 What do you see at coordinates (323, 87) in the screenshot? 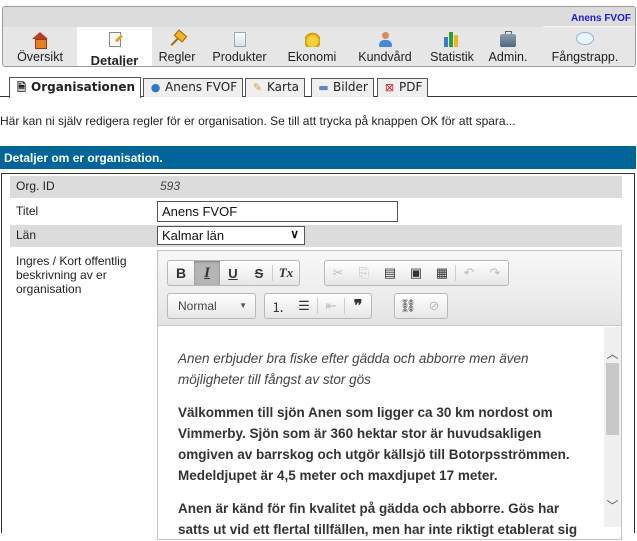
I see `image-icon: ▬` at bounding box center [323, 87].